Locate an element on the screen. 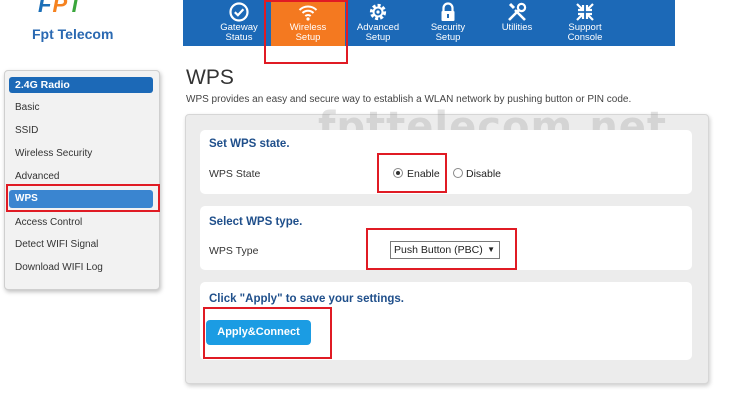 The height and width of the screenshot is (400, 740). sidebar-item-download-wifi-log: Download WIFI Log is located at coordinates (59, 267).